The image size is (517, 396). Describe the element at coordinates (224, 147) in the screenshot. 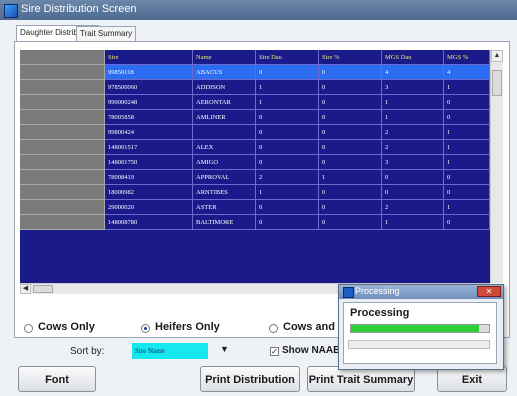

I see `table-cell: ALEX` at that location.